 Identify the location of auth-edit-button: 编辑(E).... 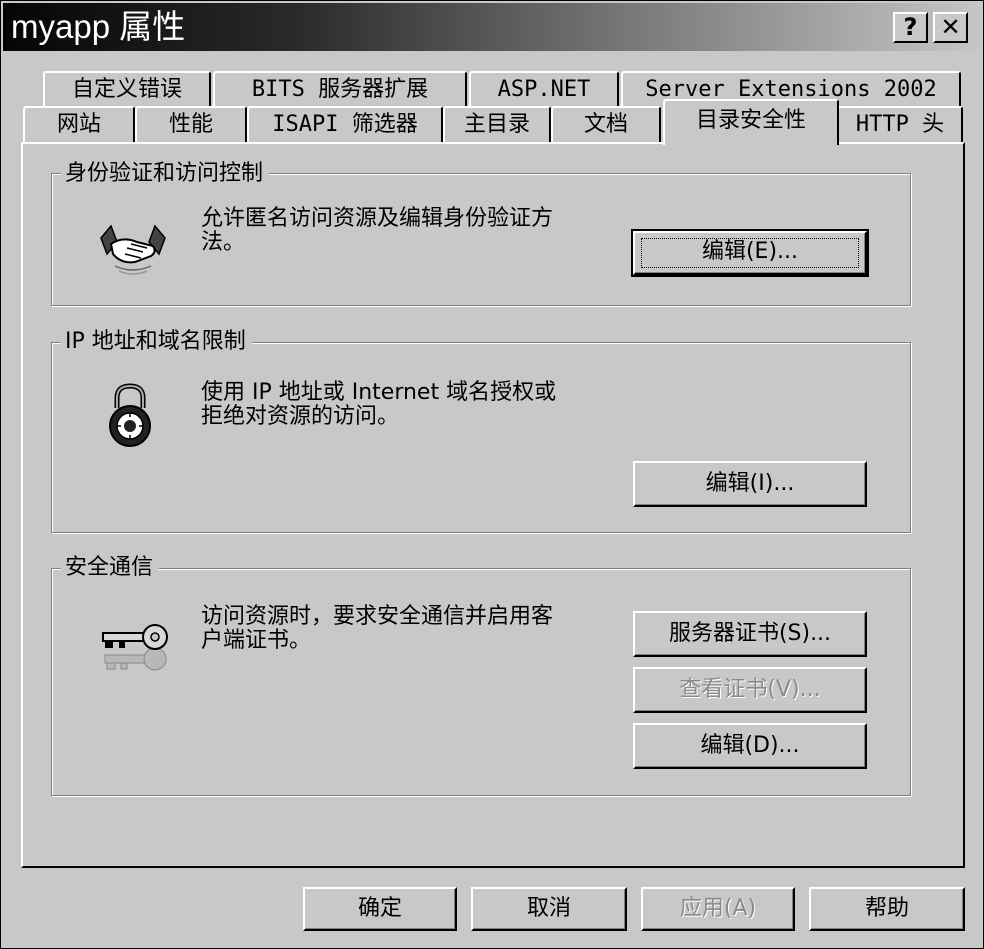
(750, 253).